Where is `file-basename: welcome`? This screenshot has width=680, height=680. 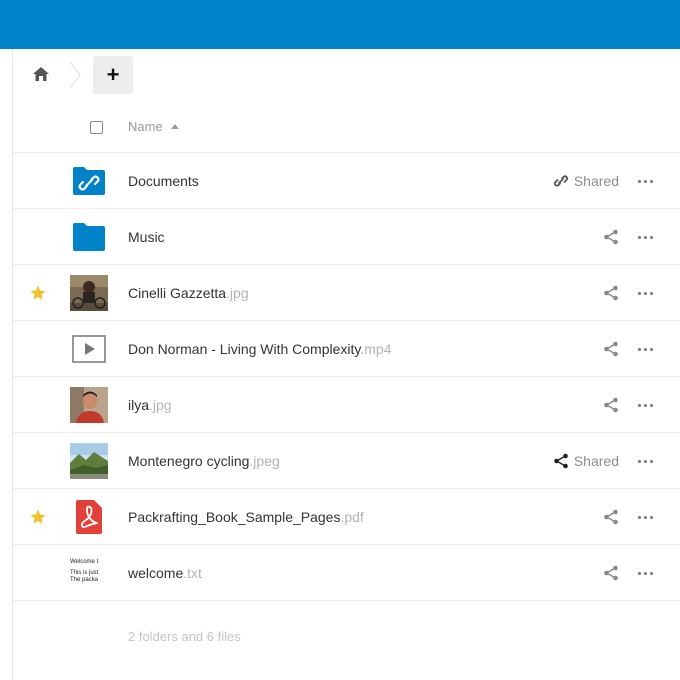
file-basename: welcome is located at coordinates (156, 573).